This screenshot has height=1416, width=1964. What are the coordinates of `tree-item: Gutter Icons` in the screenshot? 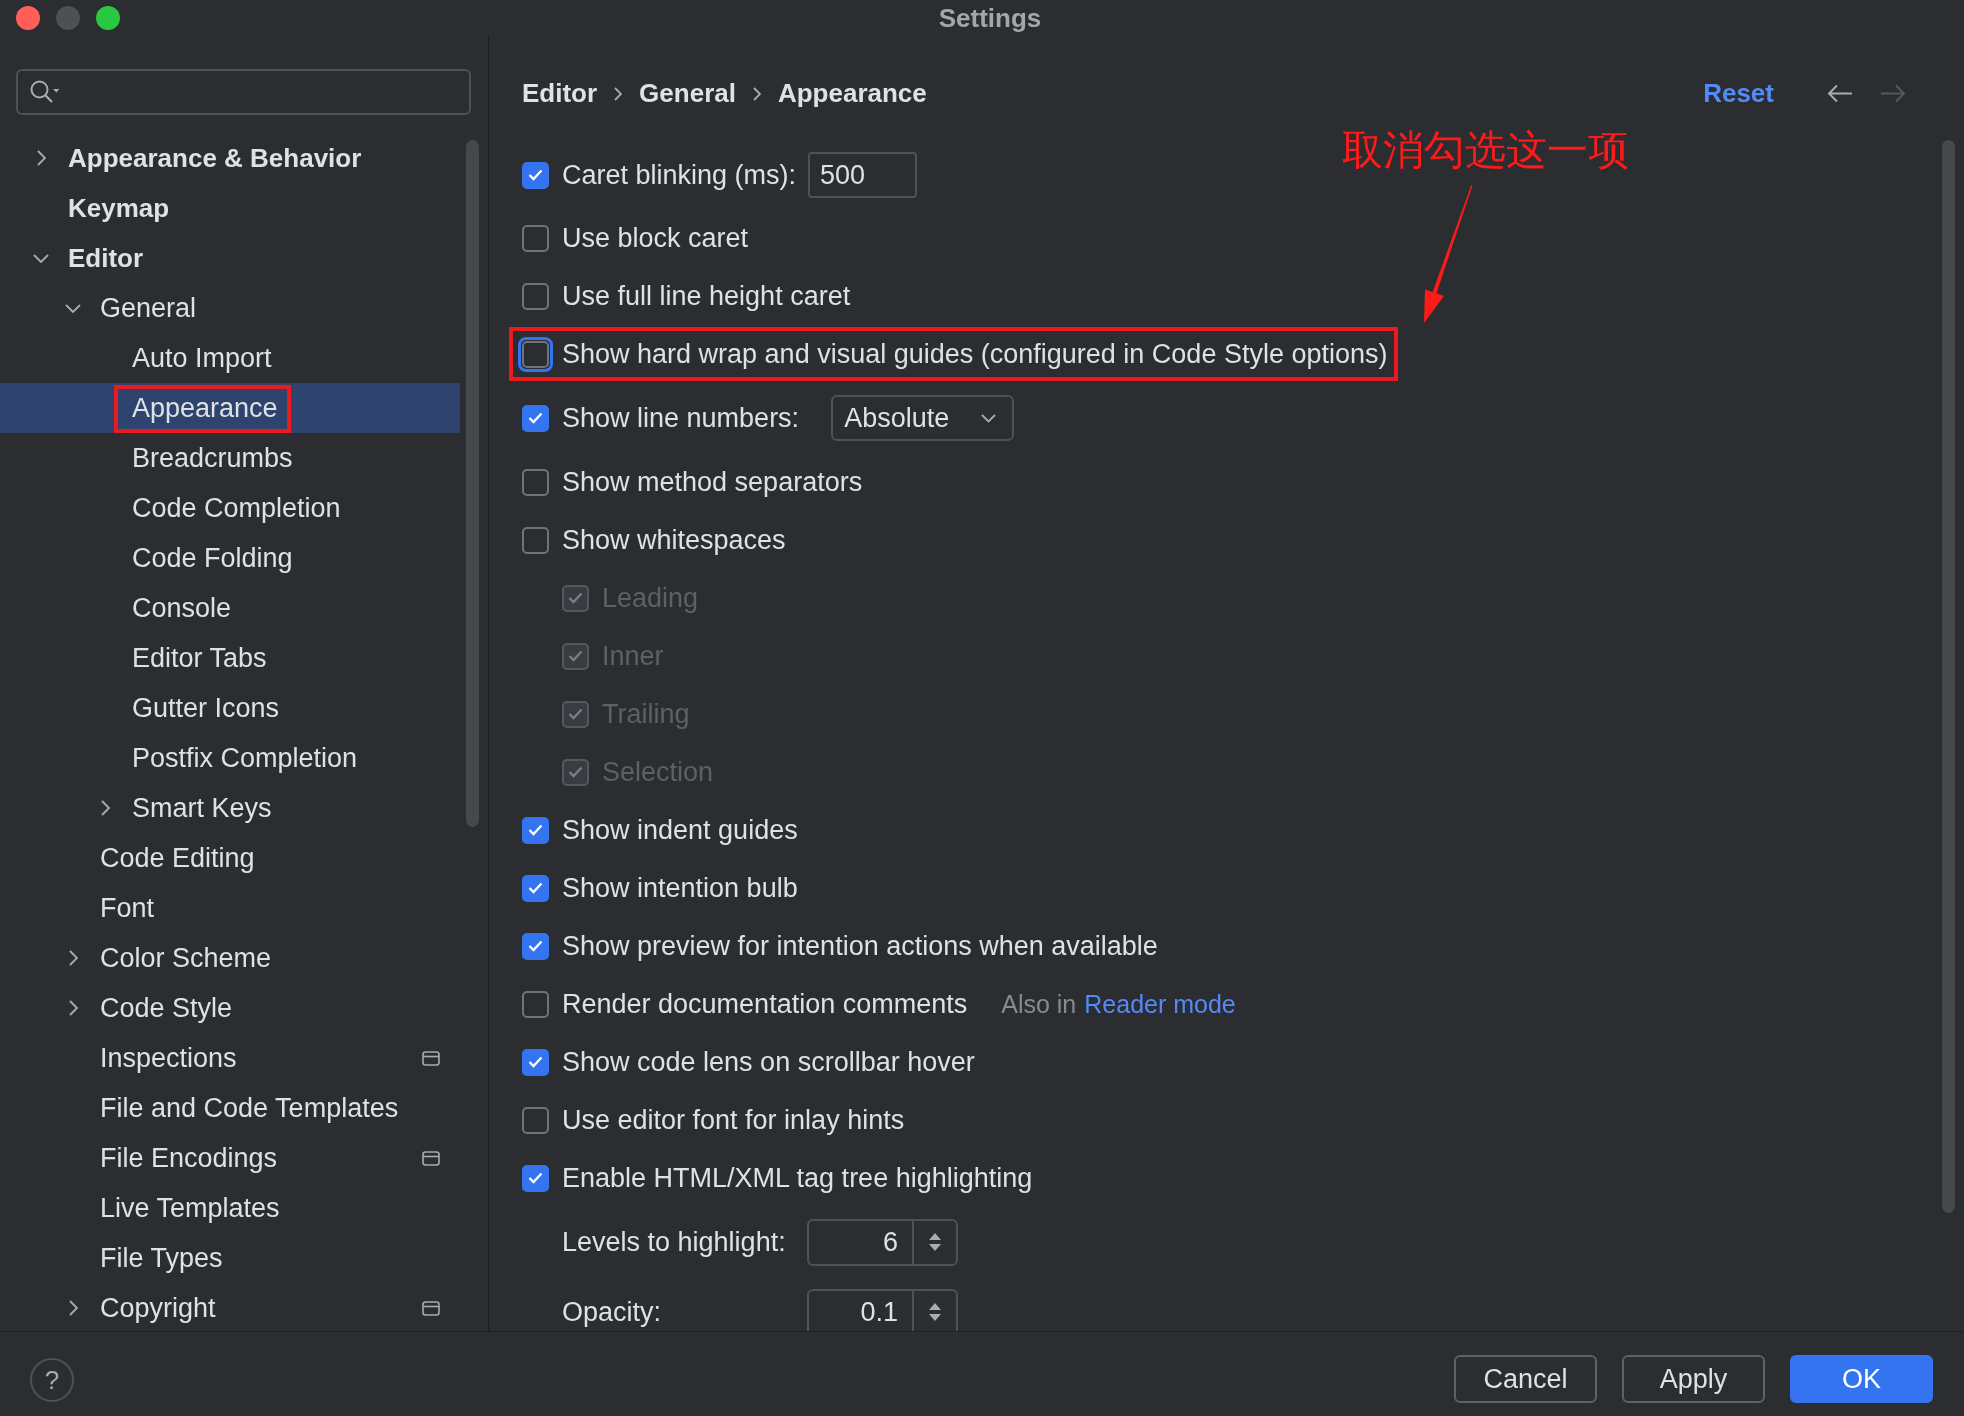 It's located at (230, 708).